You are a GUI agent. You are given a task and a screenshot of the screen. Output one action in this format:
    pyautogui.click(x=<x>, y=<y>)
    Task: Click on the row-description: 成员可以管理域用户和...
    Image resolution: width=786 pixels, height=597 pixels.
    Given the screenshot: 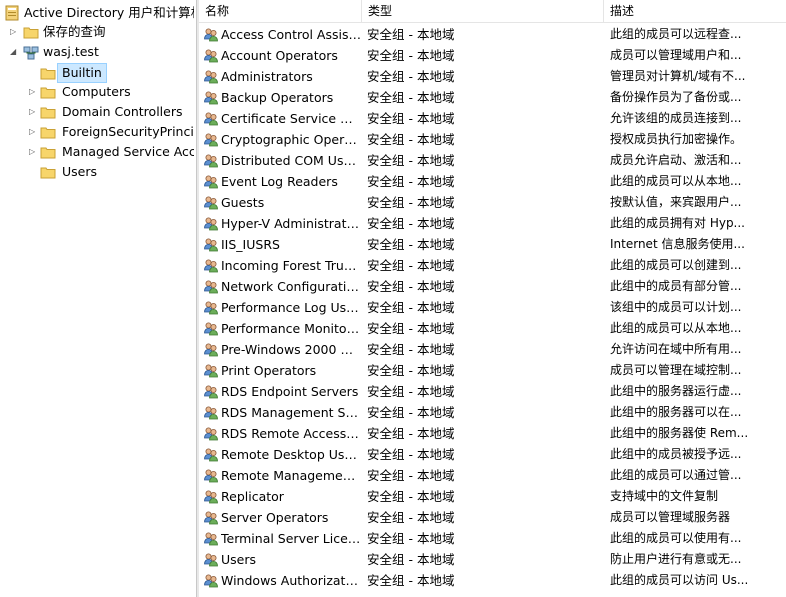 What is the action you would take?
    pyautogui.click(x=676, y=55)
    